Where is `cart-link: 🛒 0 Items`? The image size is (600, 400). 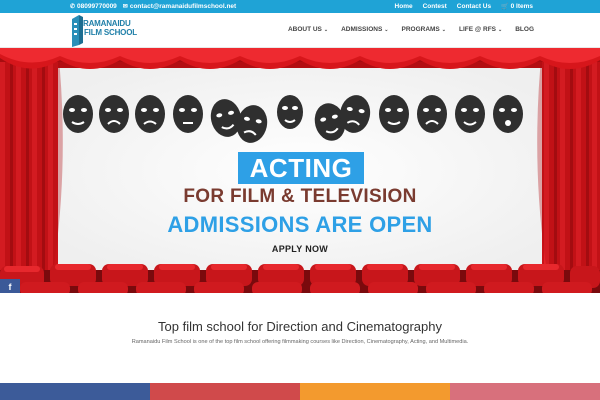 cart-link: 🛒 0 Items is located at coordinates (517, 6).